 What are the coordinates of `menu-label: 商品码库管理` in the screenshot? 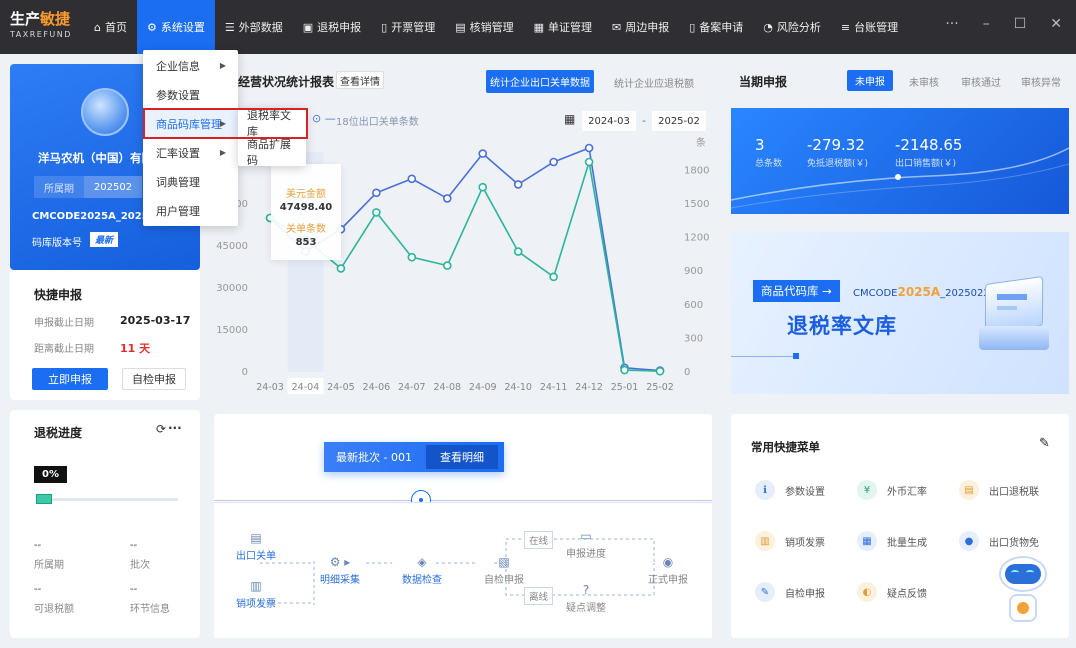 It's located at (189, 124).